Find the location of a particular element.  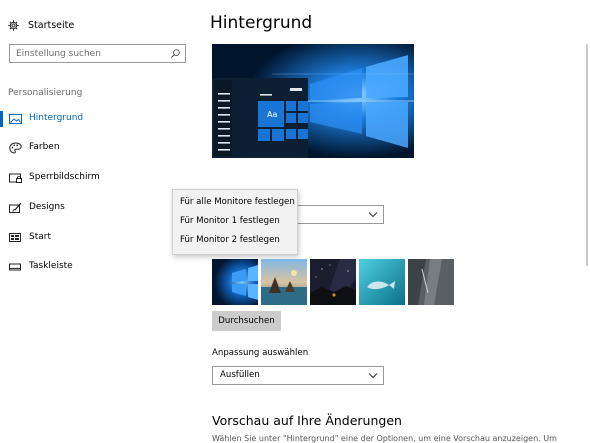

nav-item-farben: Farben is located at coordinates (100, 148).